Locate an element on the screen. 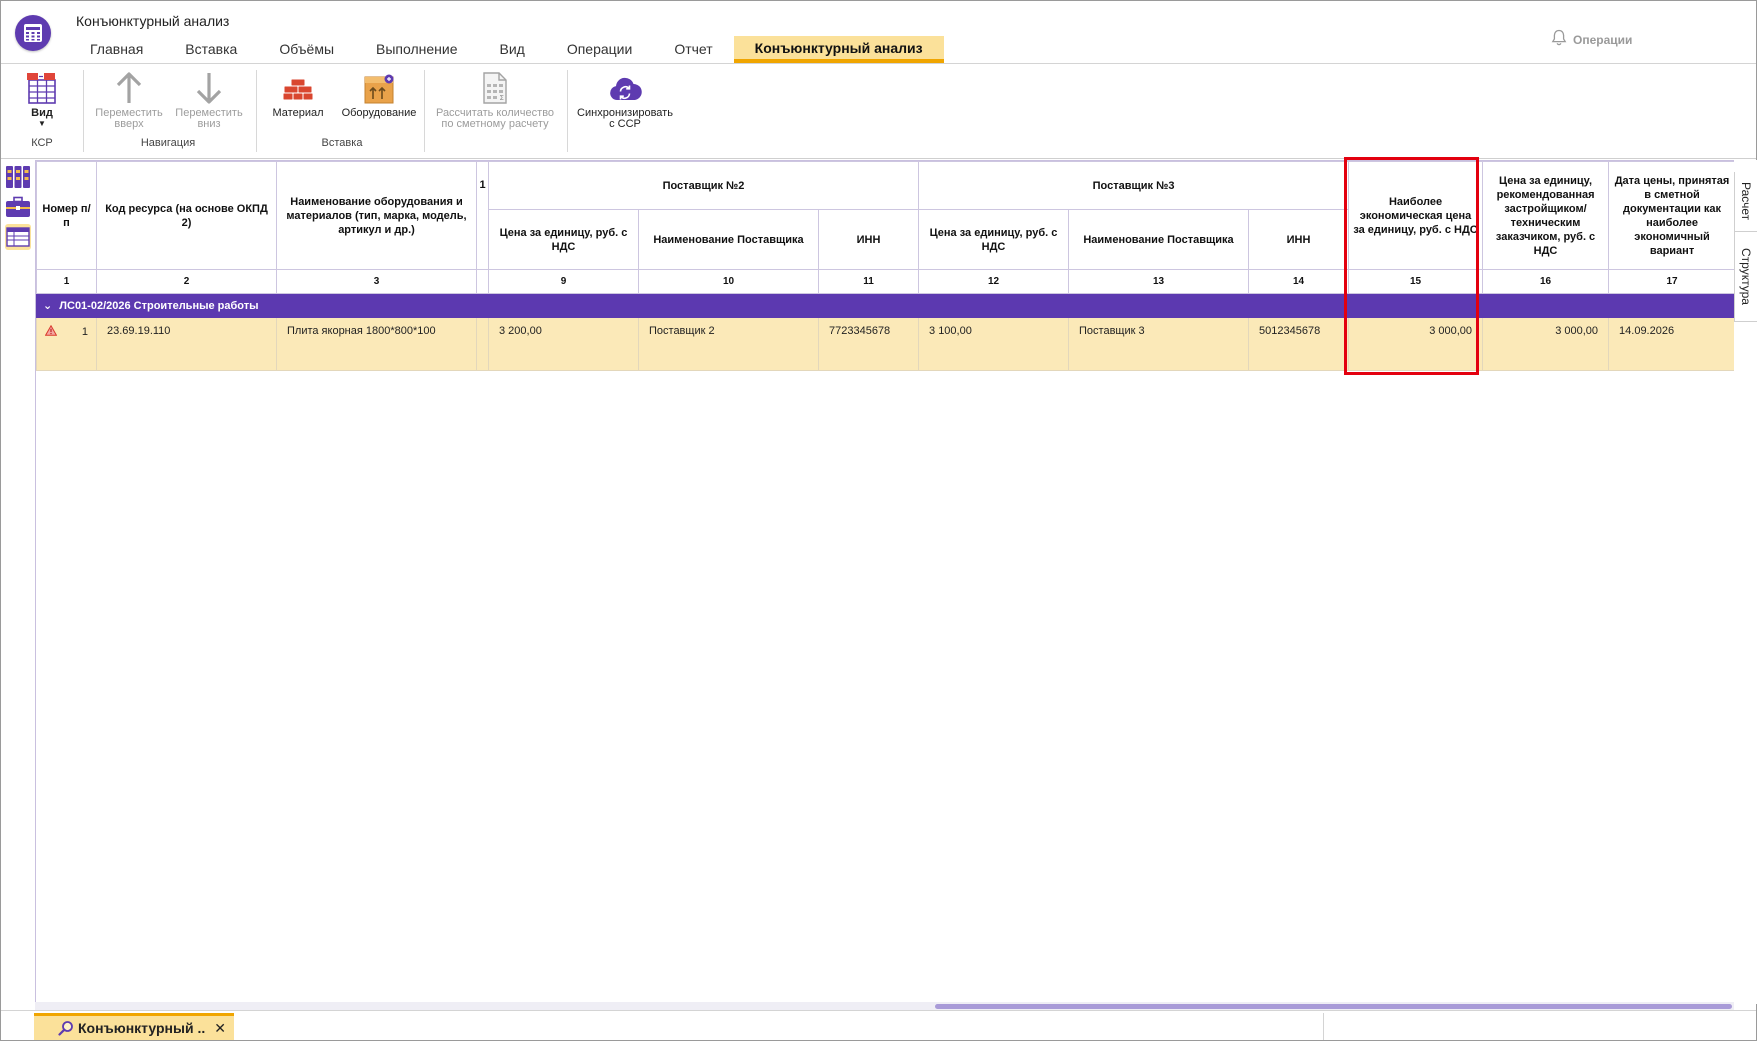 The height and width of the screenshot is (1041, 1757). arrow-up-icon is located at coordinates (129, 87).